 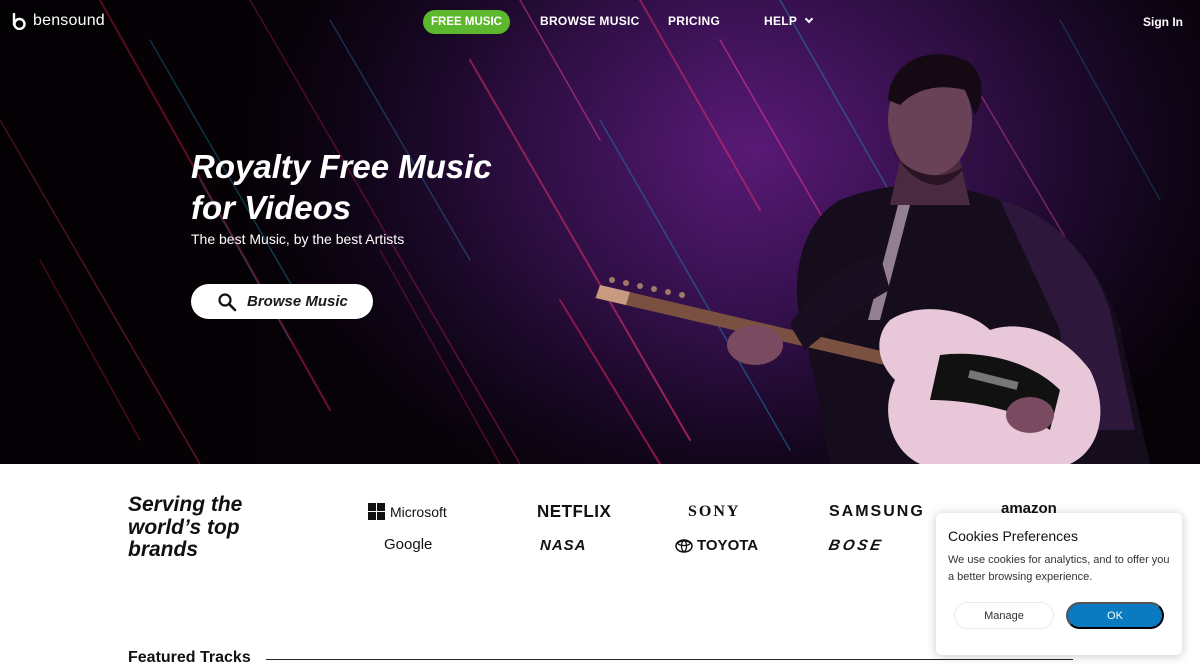 What do you see at coordinates (376, 511) in the screenshot?
I see `microsoft-grid-icon` at bounding box center [376, 511].